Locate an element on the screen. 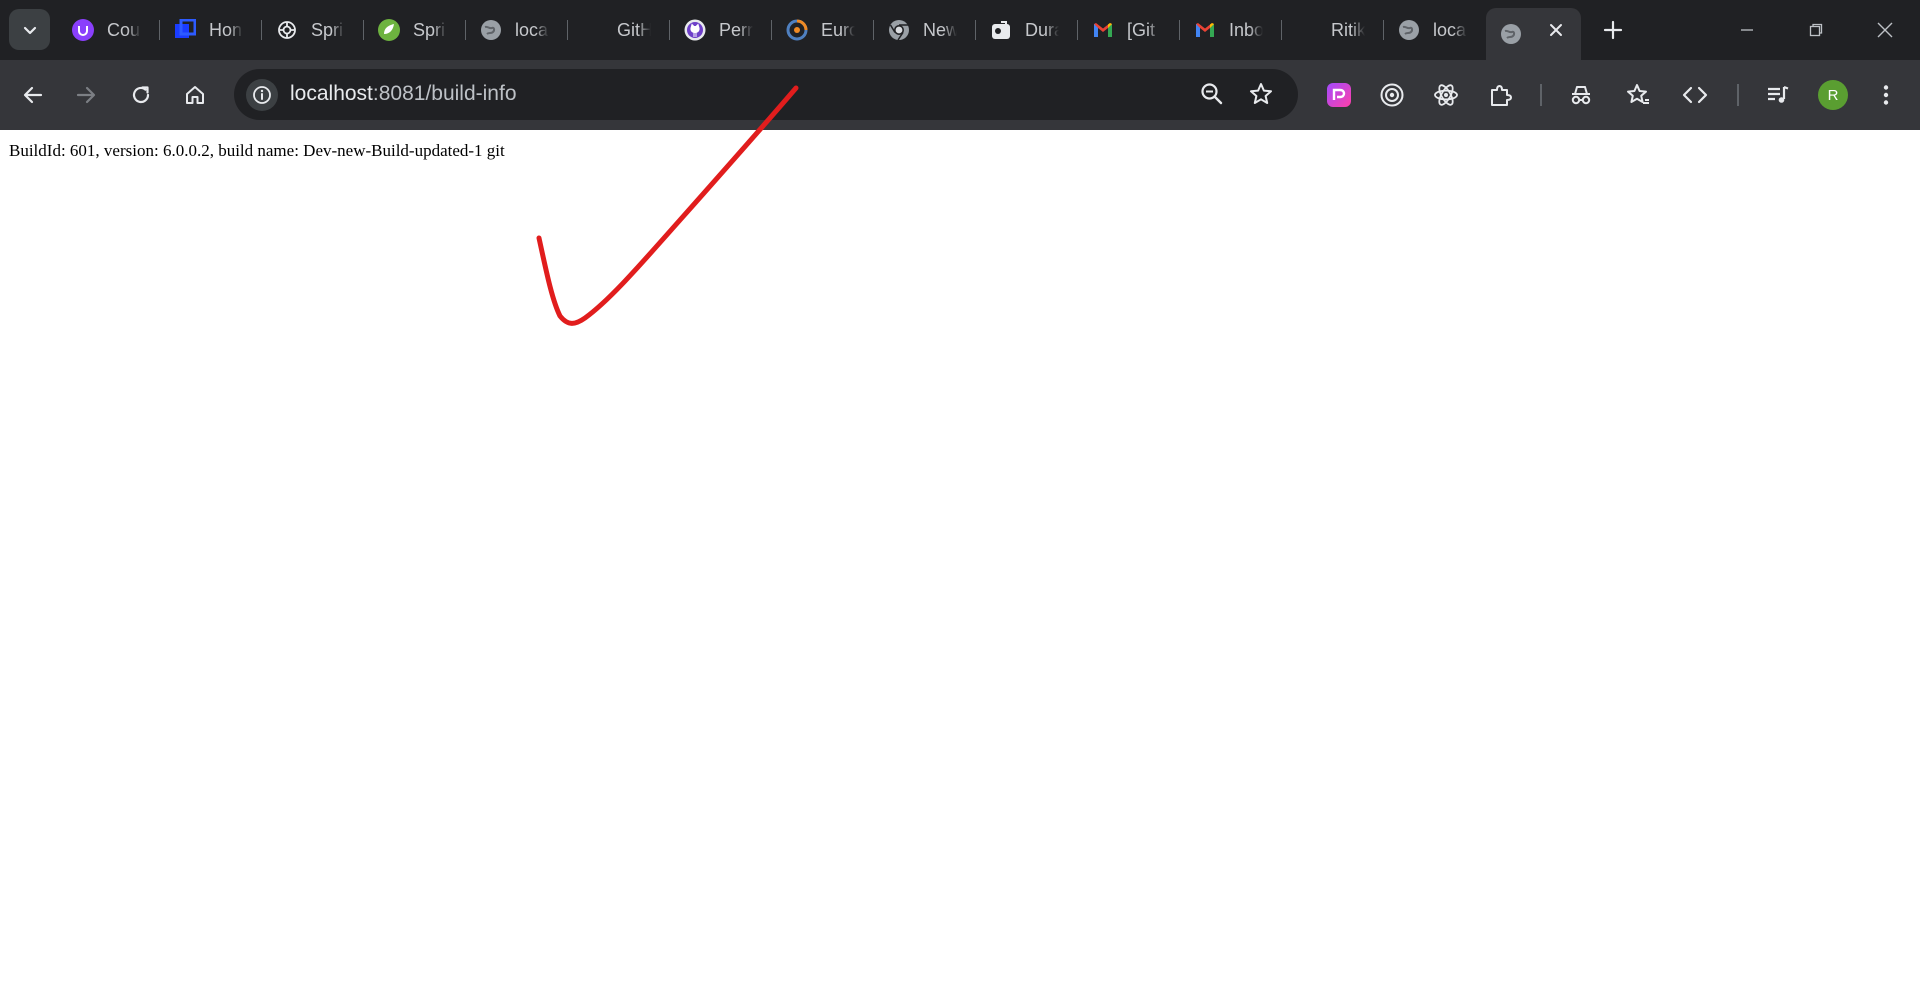  checkmark-annotation is located at coordinates (667, 205).